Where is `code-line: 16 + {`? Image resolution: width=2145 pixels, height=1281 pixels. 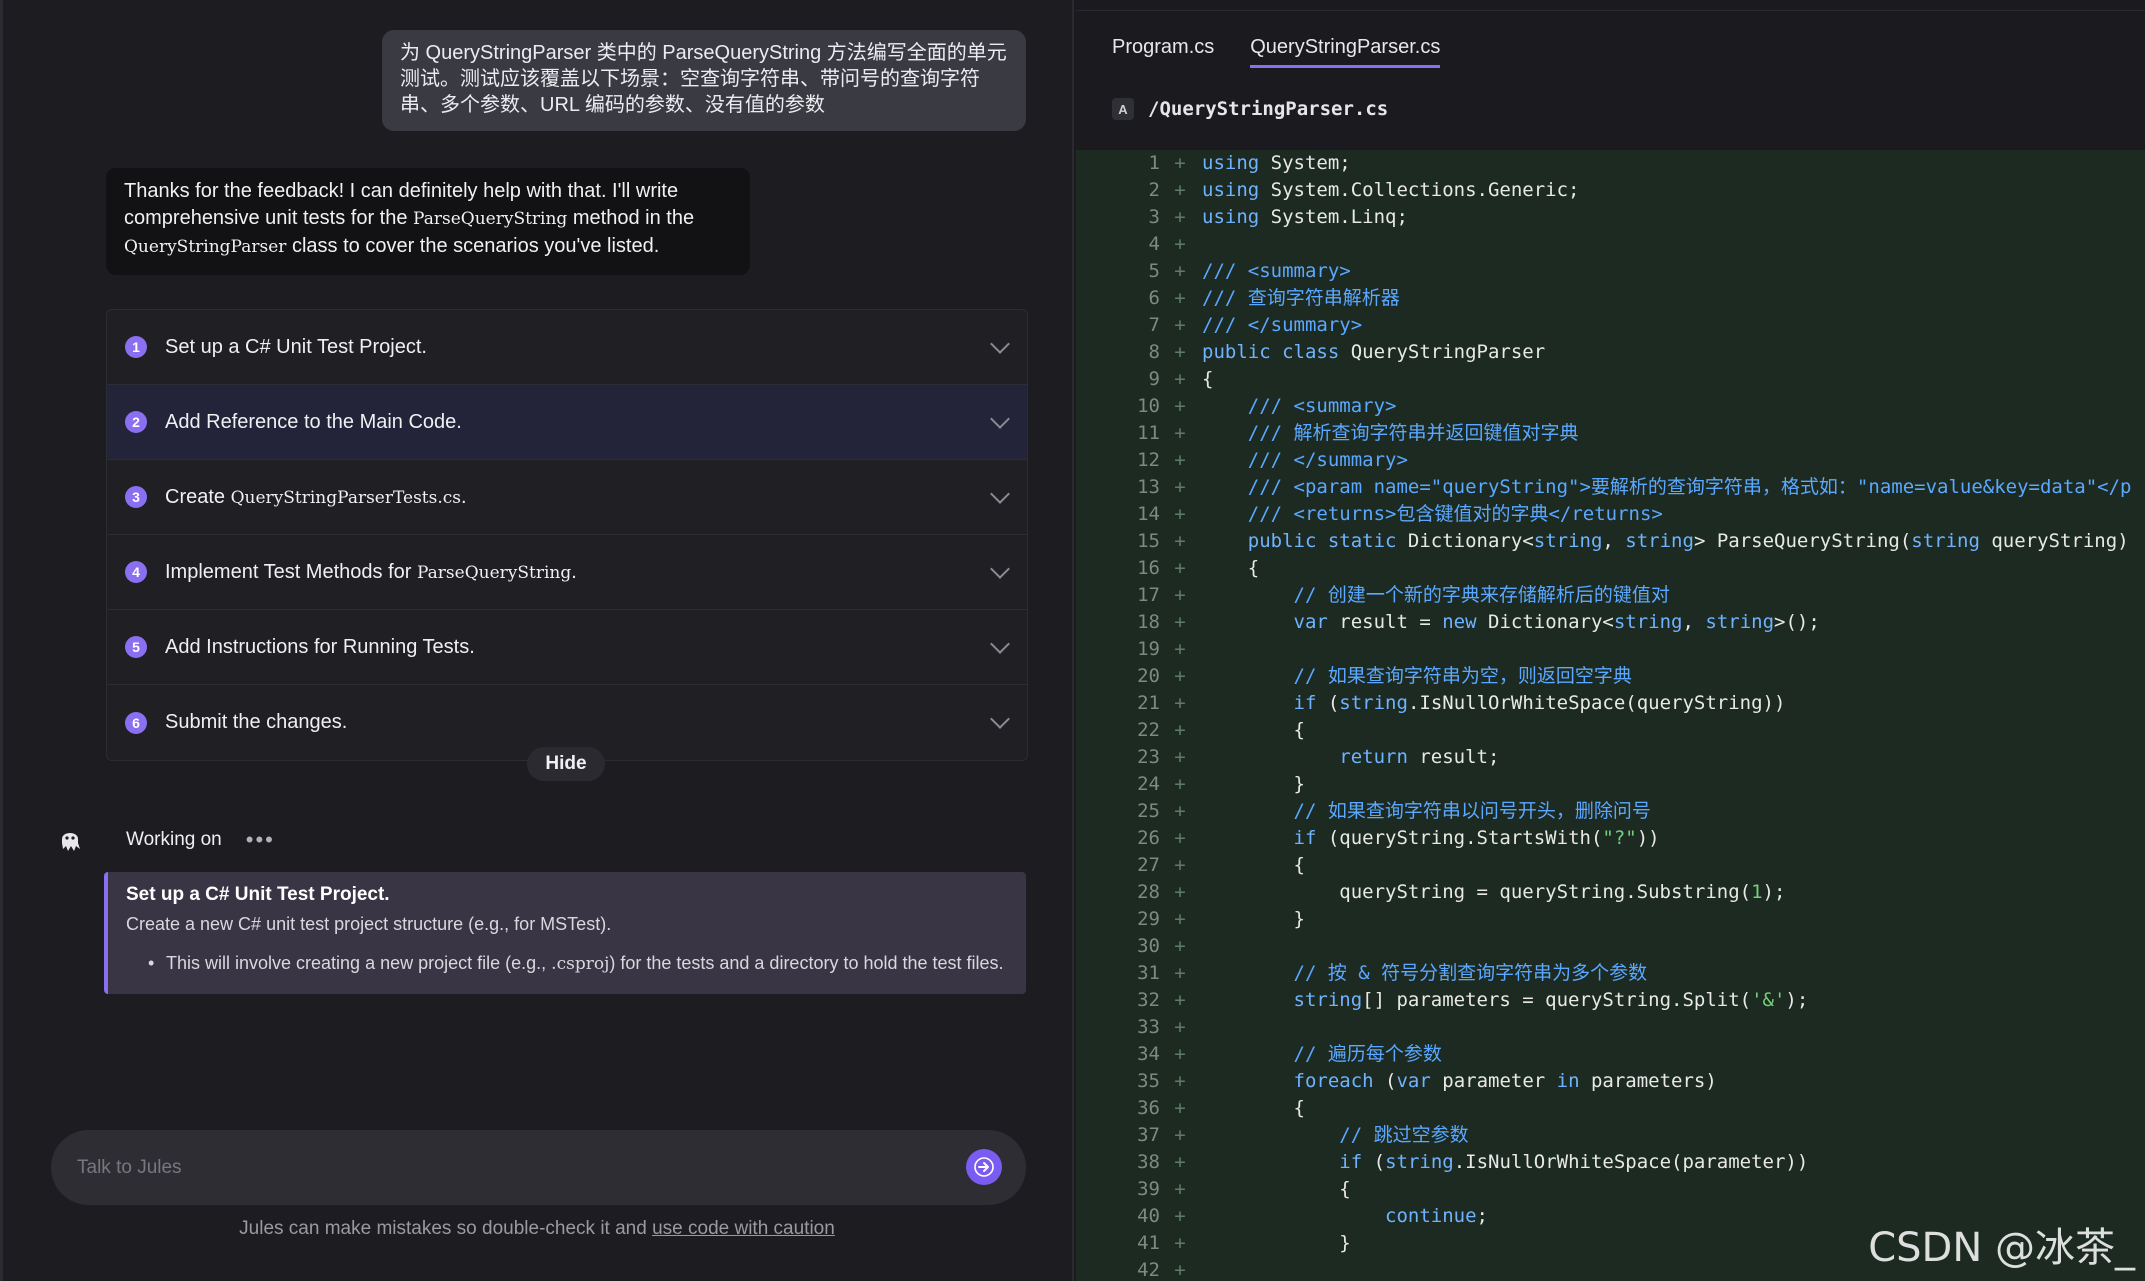 code-line: 16 + { is located at coordinates (1610, 568).